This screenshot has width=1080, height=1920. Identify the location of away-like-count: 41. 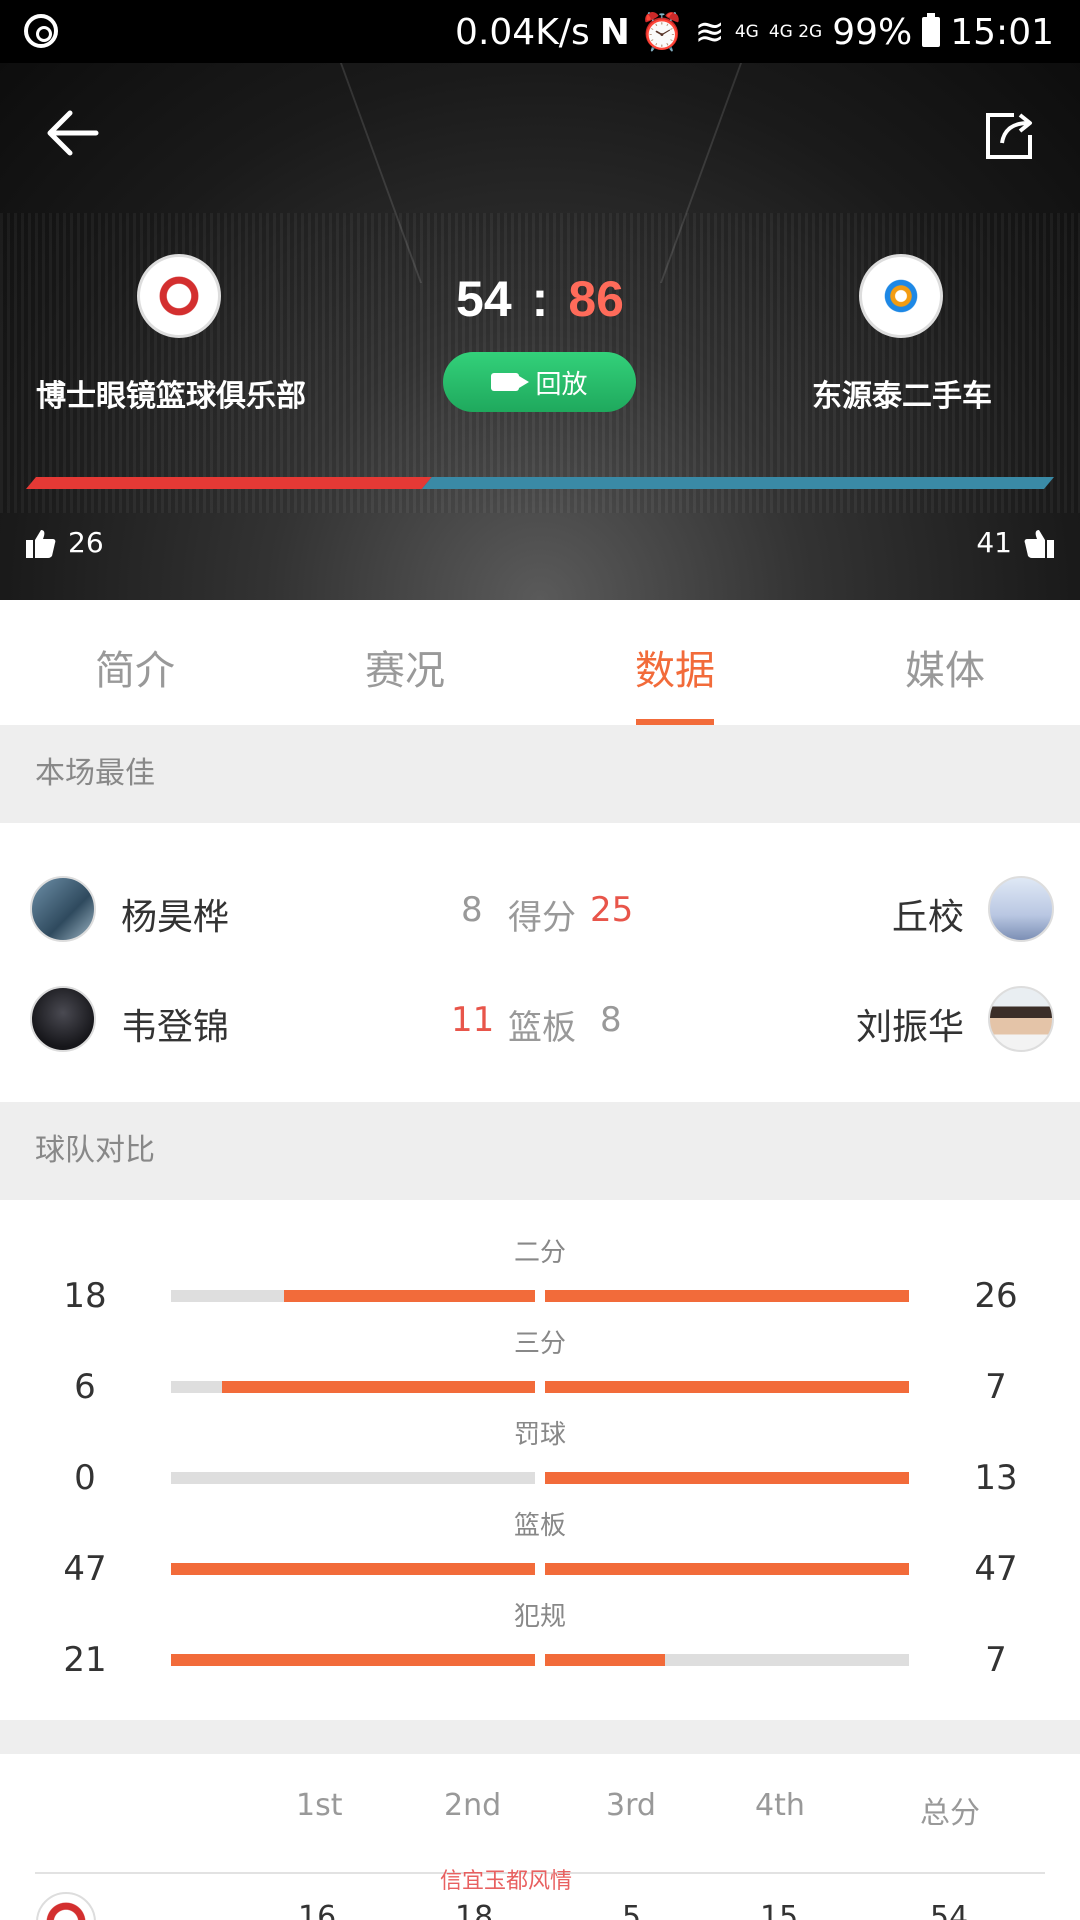
(994, 542).